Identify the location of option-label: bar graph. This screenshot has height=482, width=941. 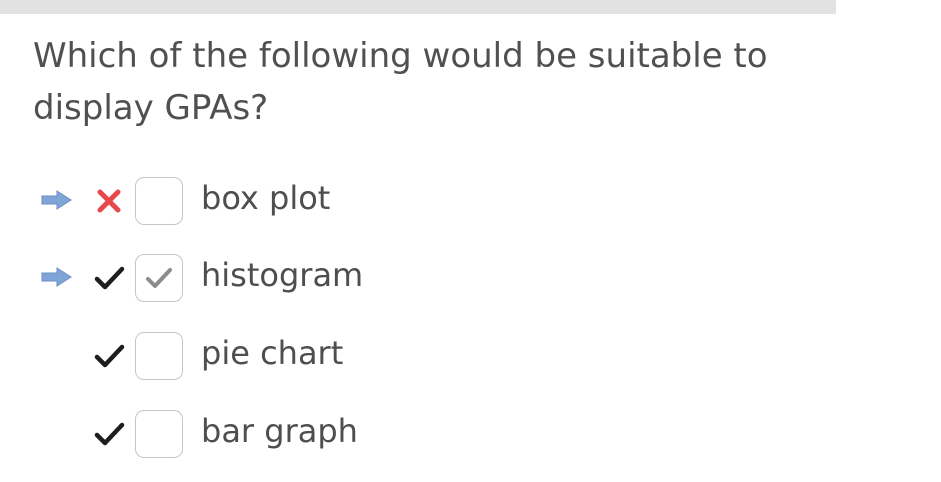
(279, 431).